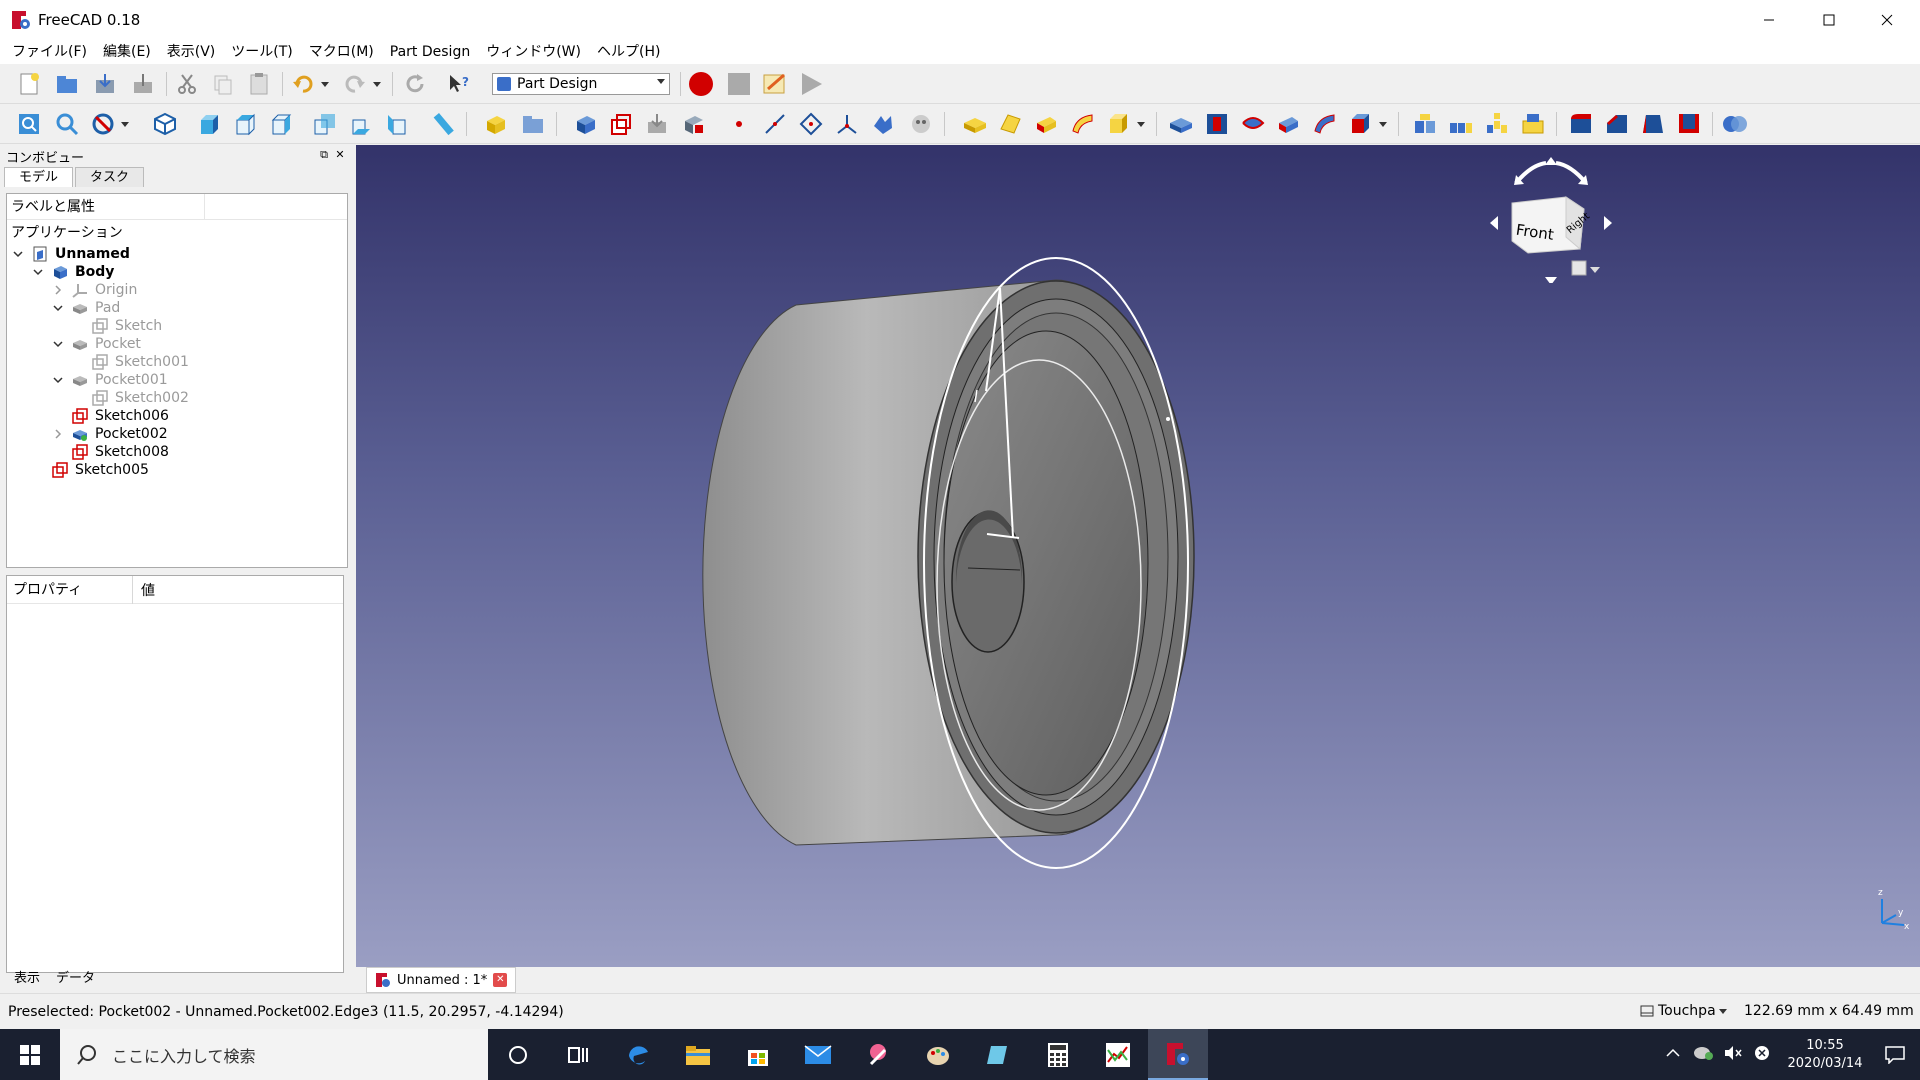 The image size is (1920, 1080). What do you see at coordinates (1673, 1054) in the screenshot?
I see `chevron-up-icon` at bounding box center [1673, 1054].